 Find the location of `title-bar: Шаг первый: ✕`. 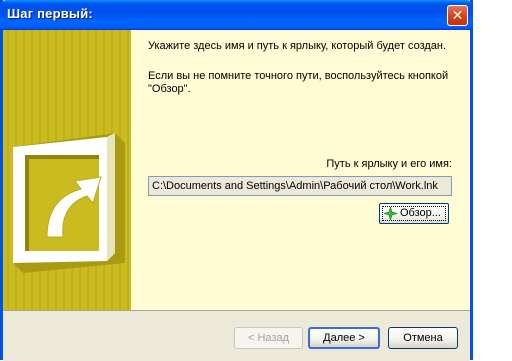

title-bar: Шаг первый: ✕ is located at coordinates (236, 15).